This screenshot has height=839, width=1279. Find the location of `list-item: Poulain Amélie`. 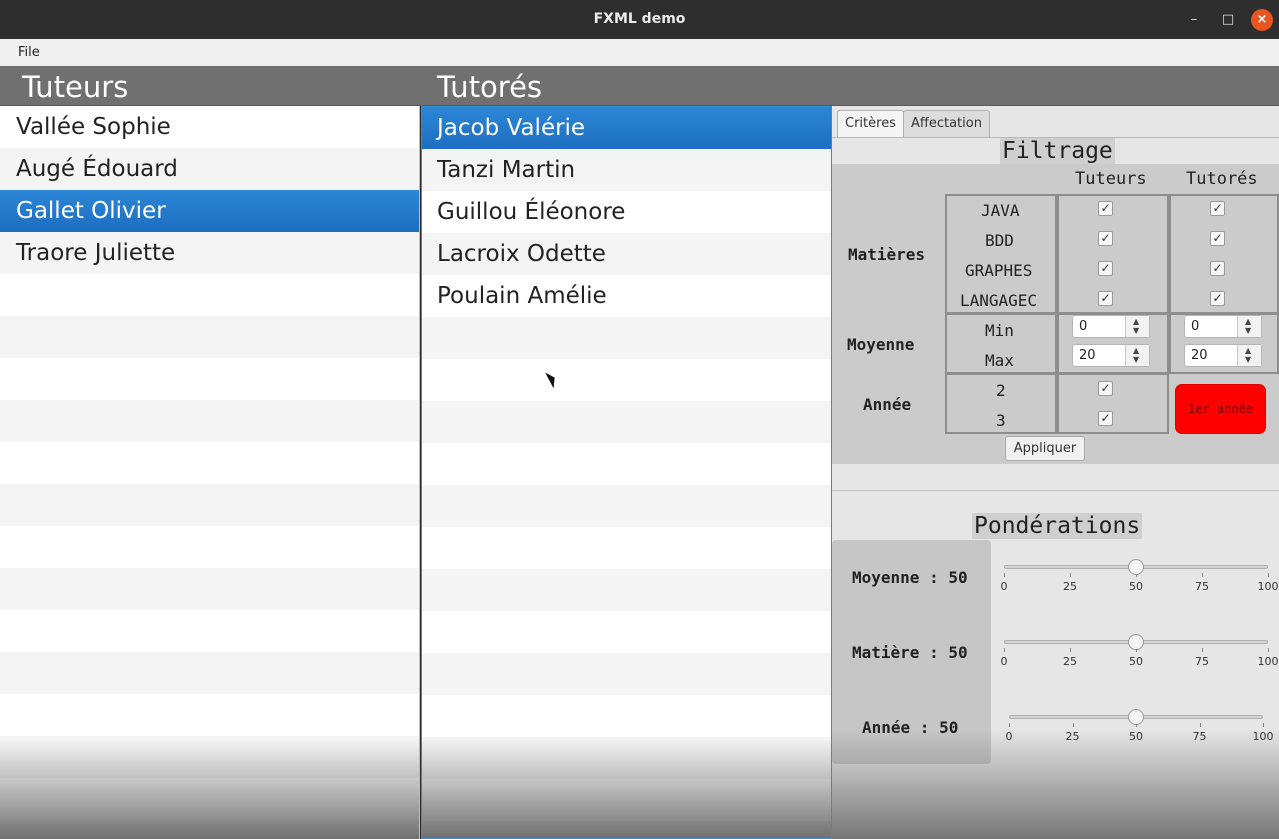

list-item: Poulain Amélie is located at coordinates (626, 296).